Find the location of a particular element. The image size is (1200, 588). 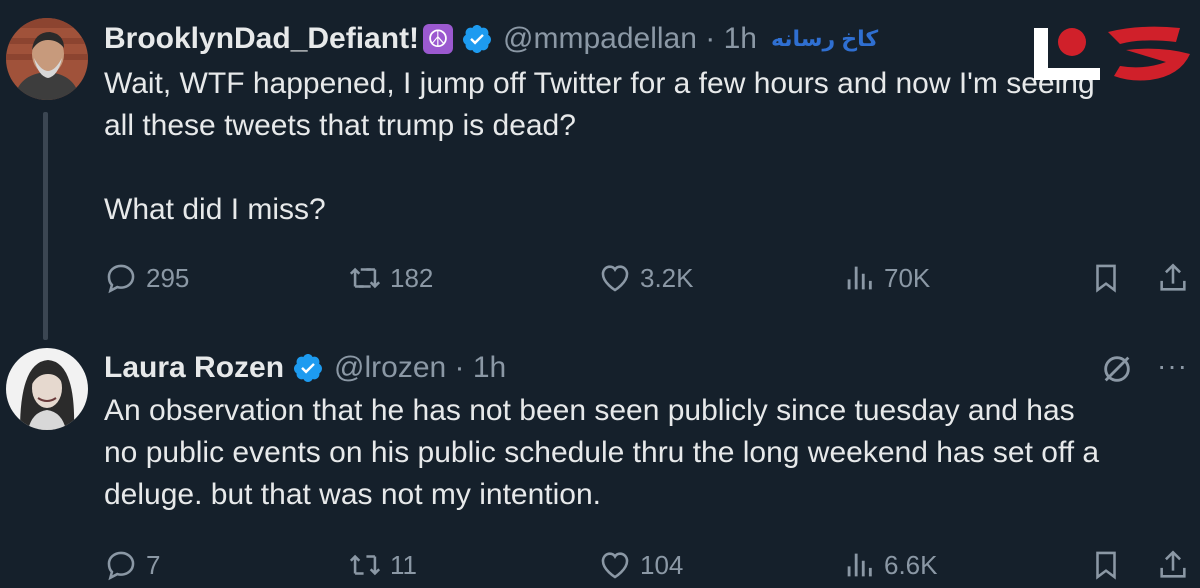

like-count: 3.2K is located at coordinates (667, 277).